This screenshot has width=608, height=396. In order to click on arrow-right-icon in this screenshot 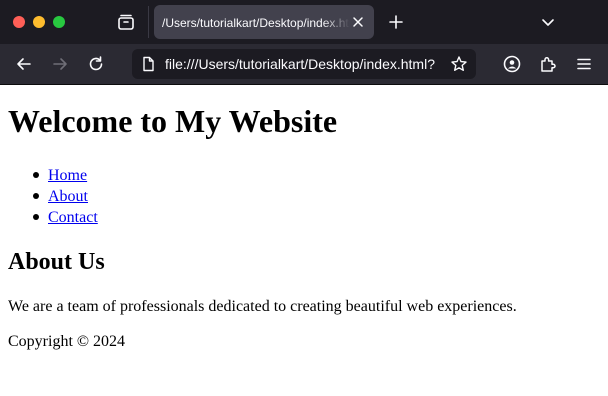, I will do `click(60, 64)`.